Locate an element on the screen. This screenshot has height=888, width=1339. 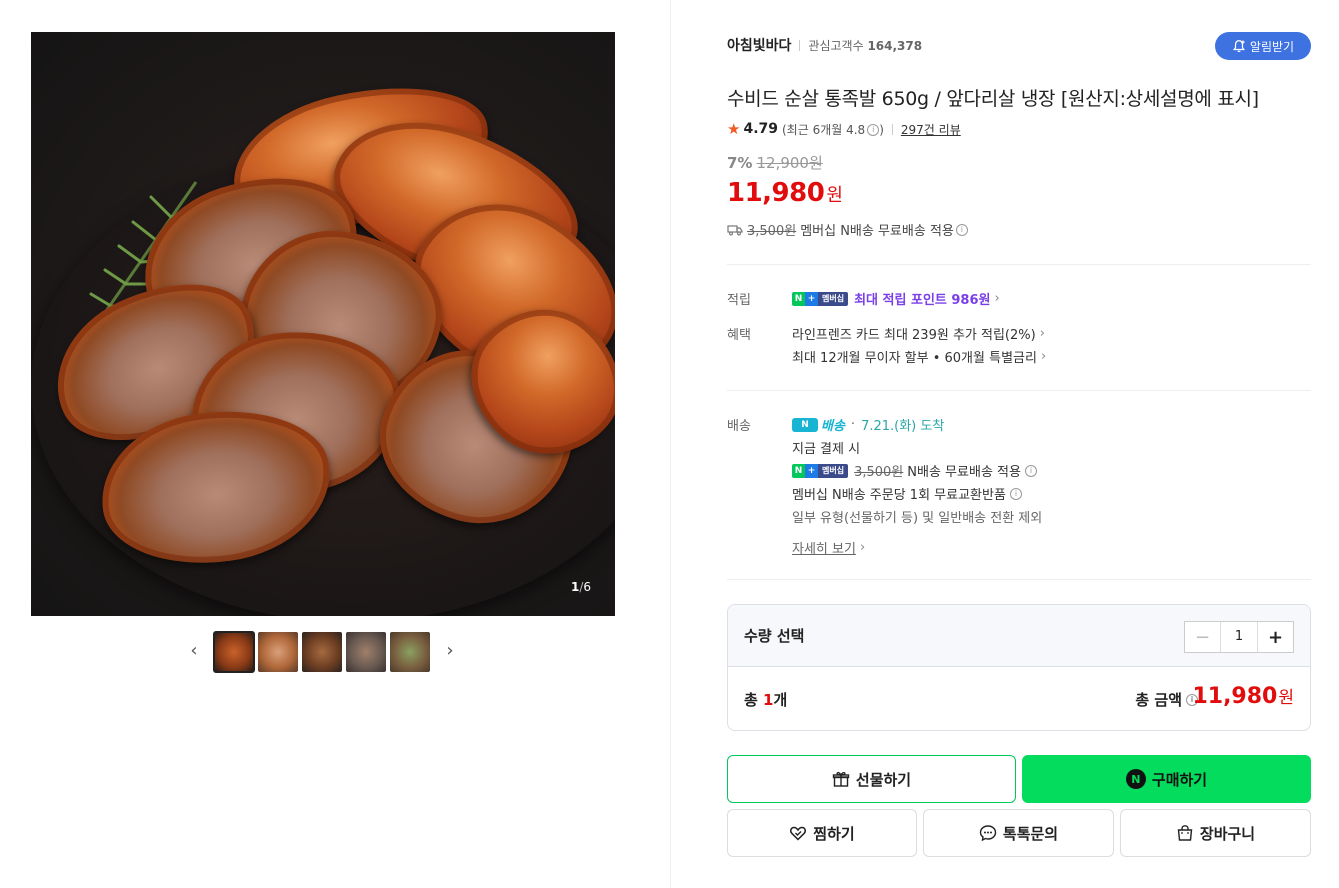
arrival-date: 7.21.(화) 도착 is located at coordinates (903, 426).